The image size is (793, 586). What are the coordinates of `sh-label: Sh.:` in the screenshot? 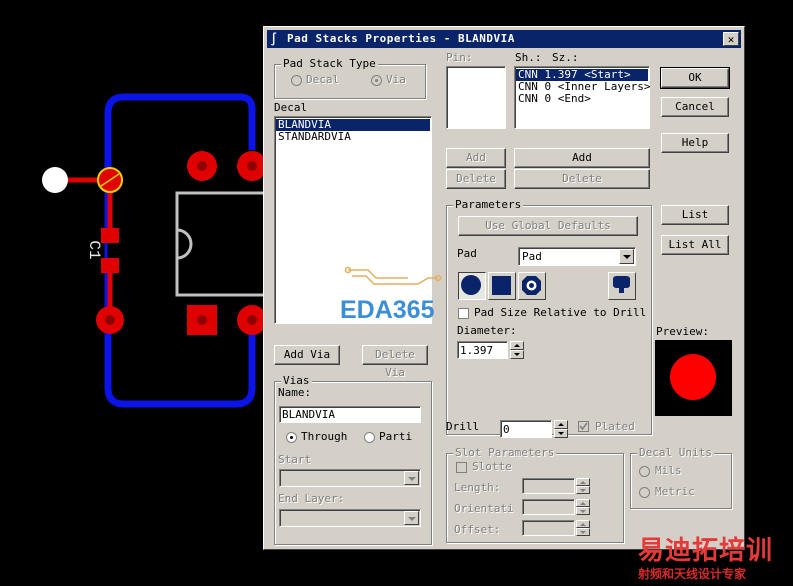 It's located at (528, 57).